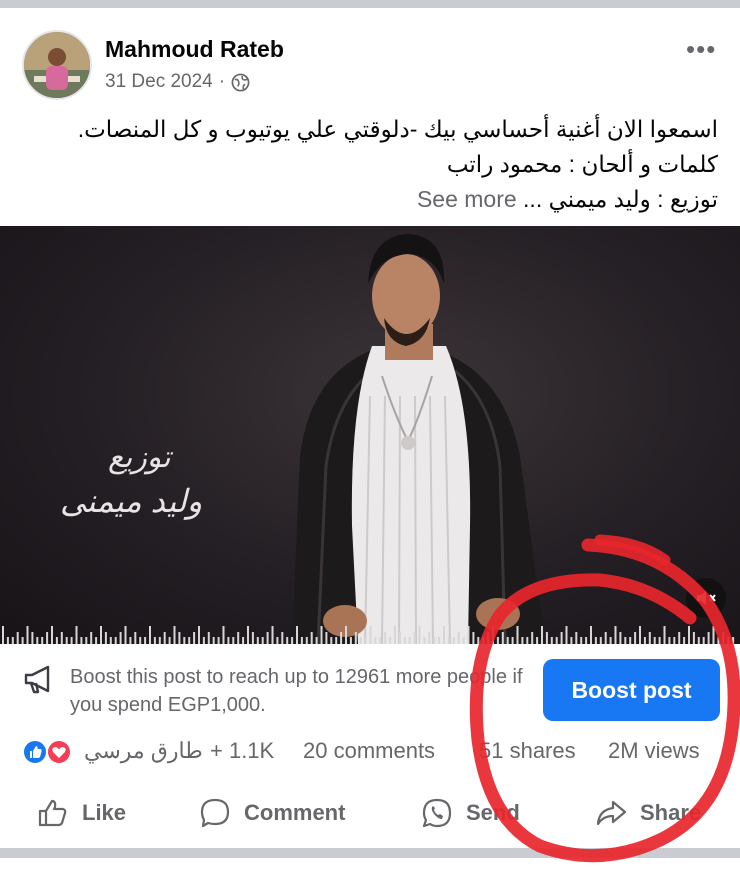 The width and height of the screenshot is (740, 880). Describe the element at coordinates (52, 813) in the screenshot. I see `thumbs-up-icon` at that location.